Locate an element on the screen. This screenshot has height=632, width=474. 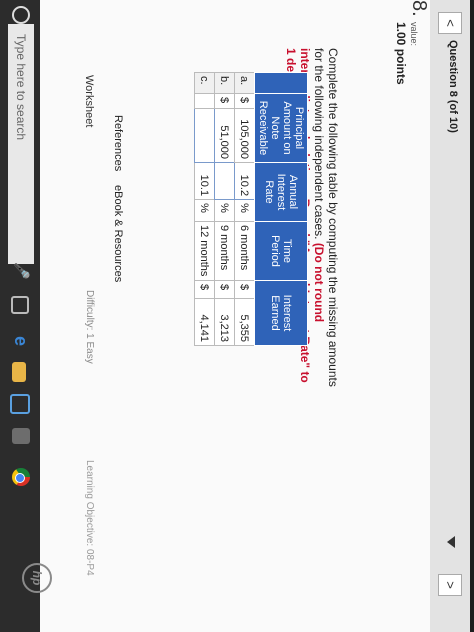
principal-input is located at coordinates (204, 135).